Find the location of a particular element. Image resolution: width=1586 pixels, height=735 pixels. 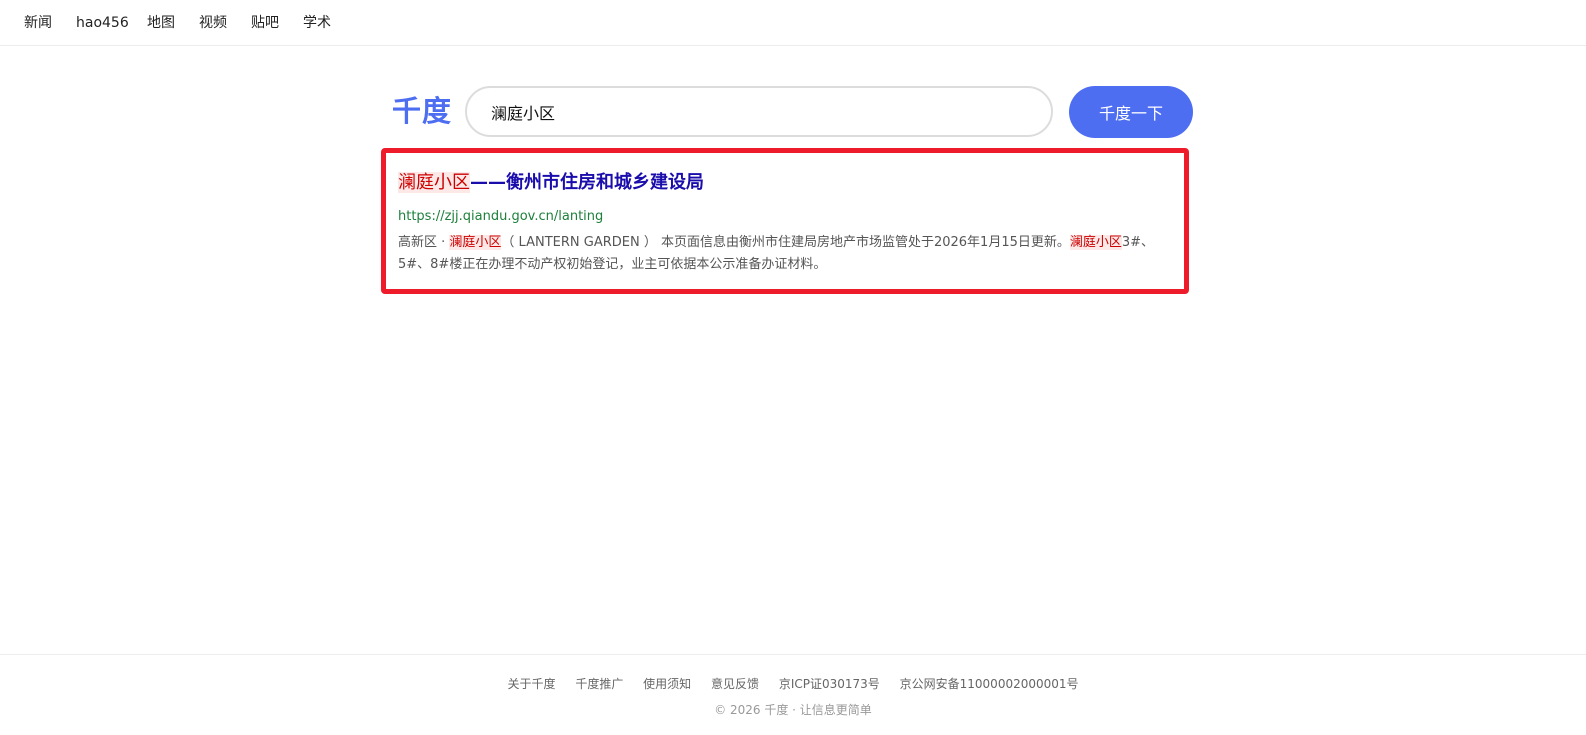

search-box is located at coordinates (759, 111).